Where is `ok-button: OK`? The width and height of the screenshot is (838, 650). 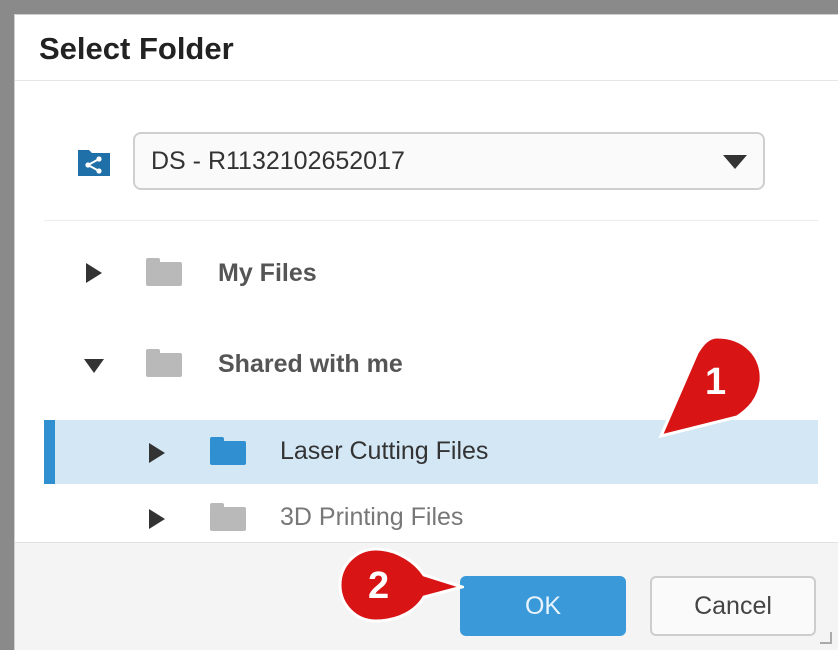
ok-button: OK is located at coordinates (543, 606).